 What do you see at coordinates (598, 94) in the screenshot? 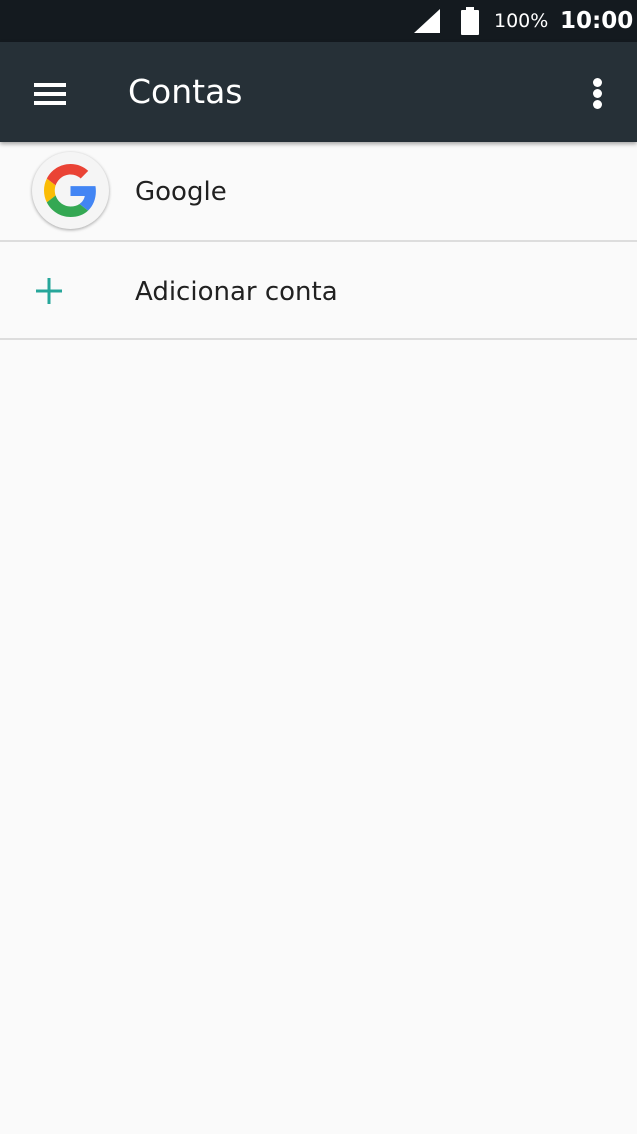
I see `overflow-menu-icon` at bounding box center [598, 94].